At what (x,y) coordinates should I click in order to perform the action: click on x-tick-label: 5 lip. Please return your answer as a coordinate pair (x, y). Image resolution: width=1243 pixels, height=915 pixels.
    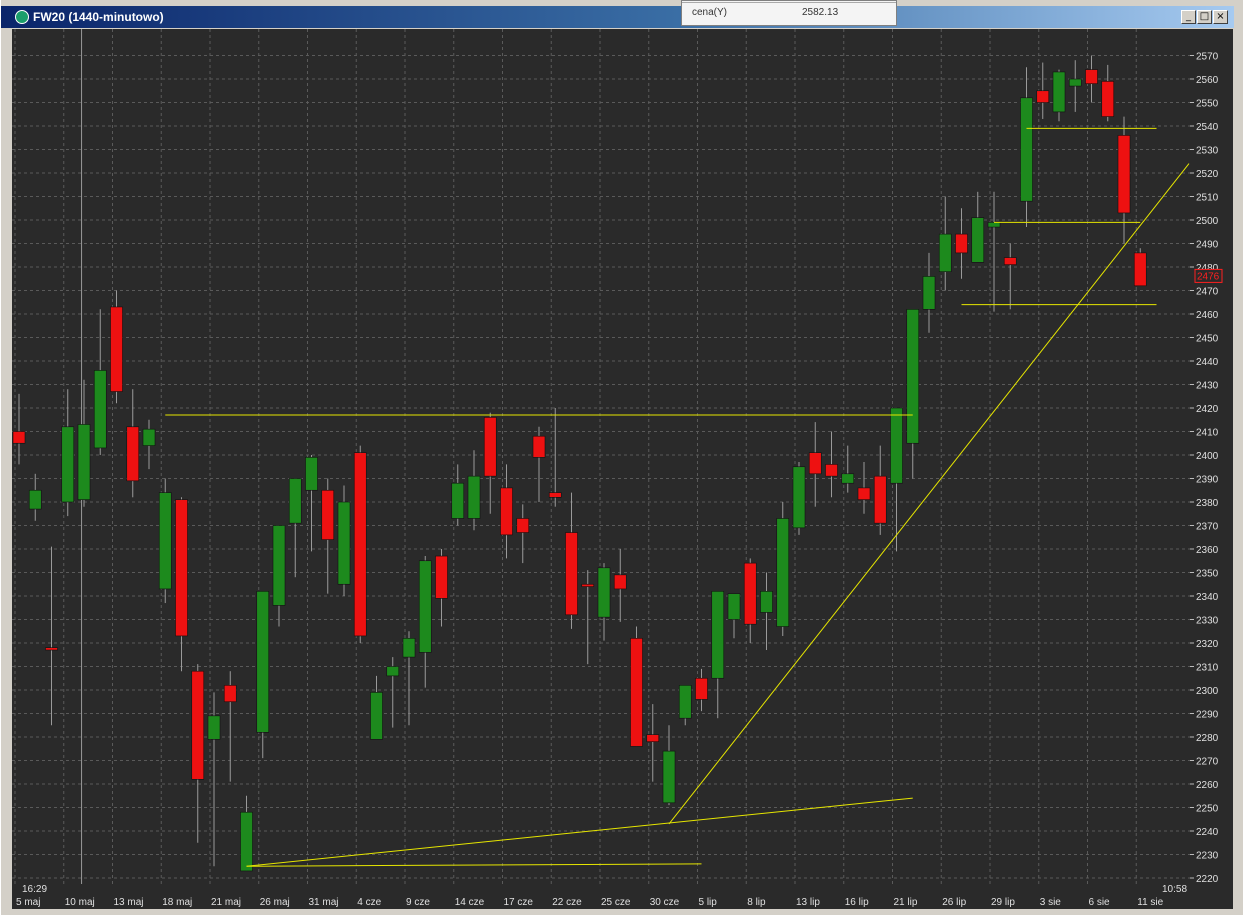
    Looking at the image, I should click on (708, 902).